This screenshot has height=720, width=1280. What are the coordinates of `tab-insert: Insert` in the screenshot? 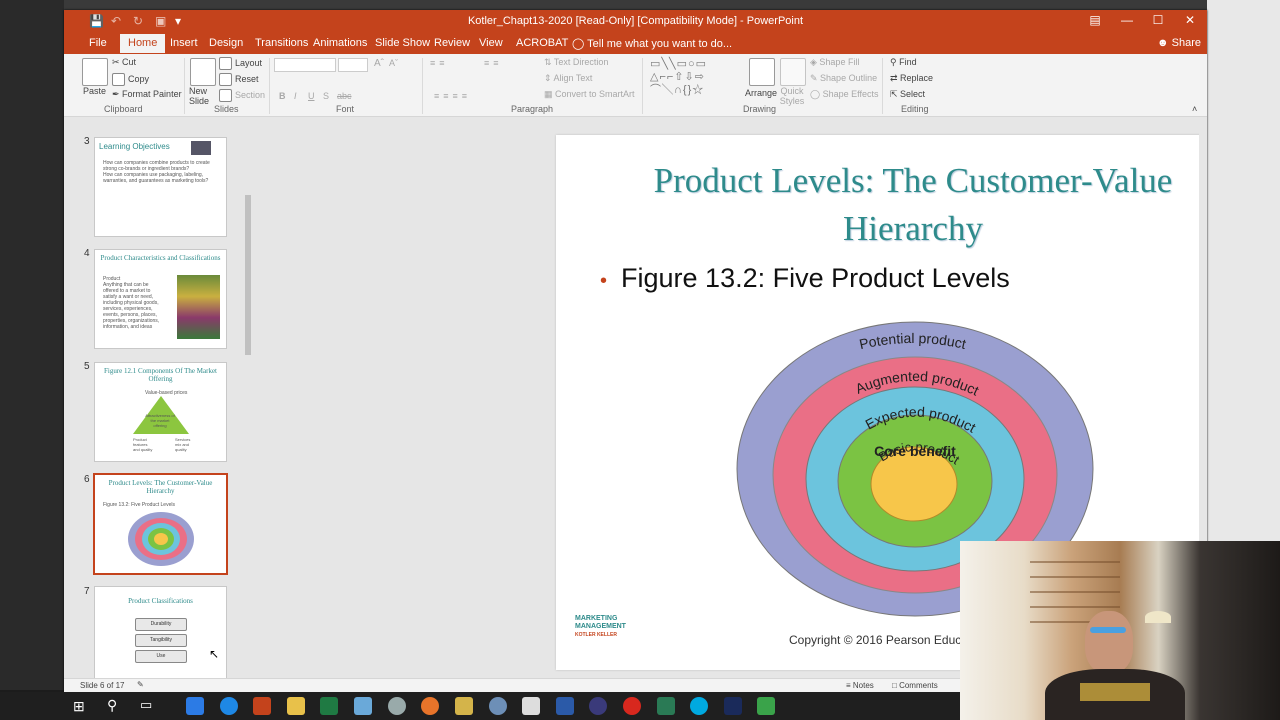 It's located at (184, 43).